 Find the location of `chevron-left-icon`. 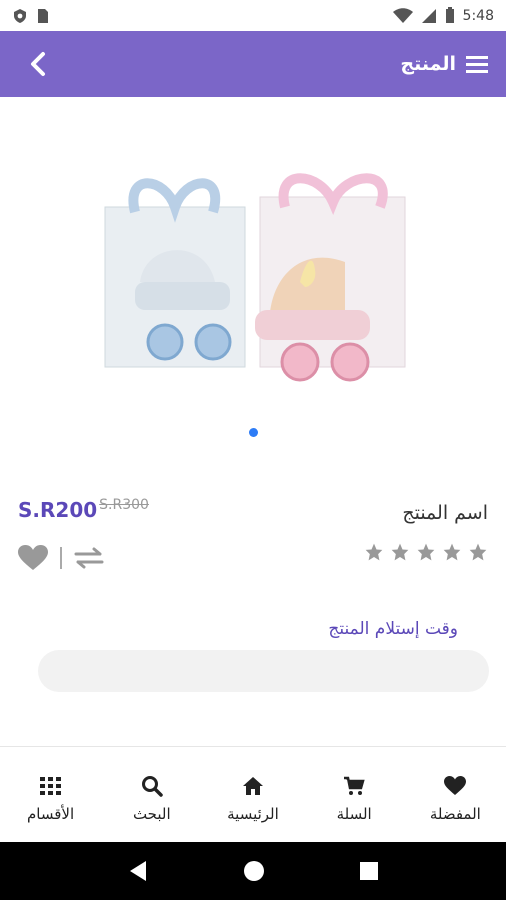

chevron-left-icon is located at coordinates (38, 64).